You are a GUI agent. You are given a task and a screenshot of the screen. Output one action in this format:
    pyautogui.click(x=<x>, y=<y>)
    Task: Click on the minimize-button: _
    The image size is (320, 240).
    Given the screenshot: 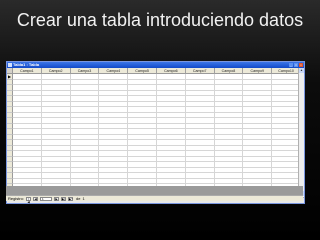 What is the action you would take?
    pyautogui.click(x=291, y=65)
    